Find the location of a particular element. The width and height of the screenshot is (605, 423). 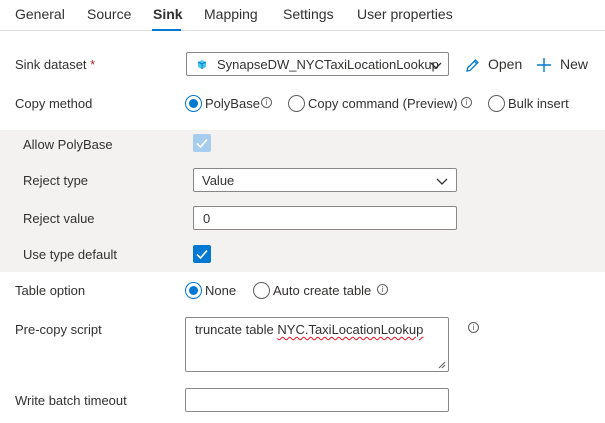

table-option-none-radio: None is located at coordinates (215, 291).